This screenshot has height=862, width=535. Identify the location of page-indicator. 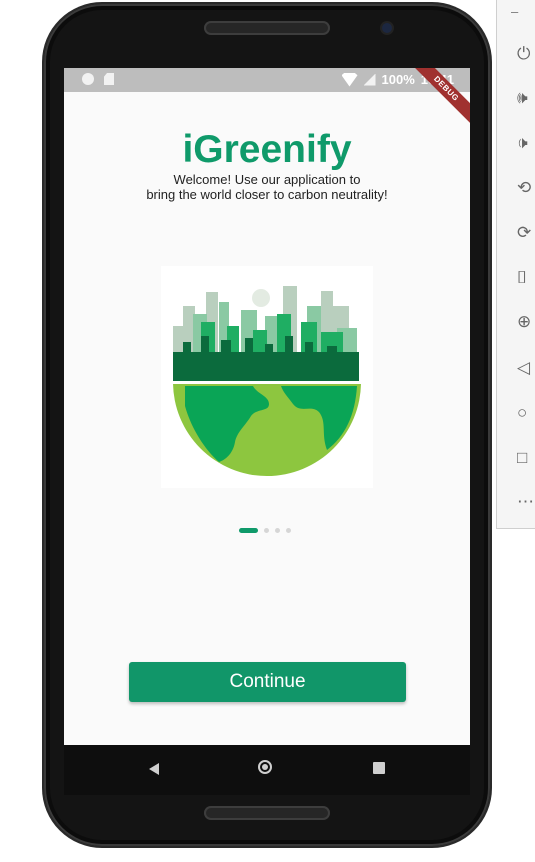
(265, 530).